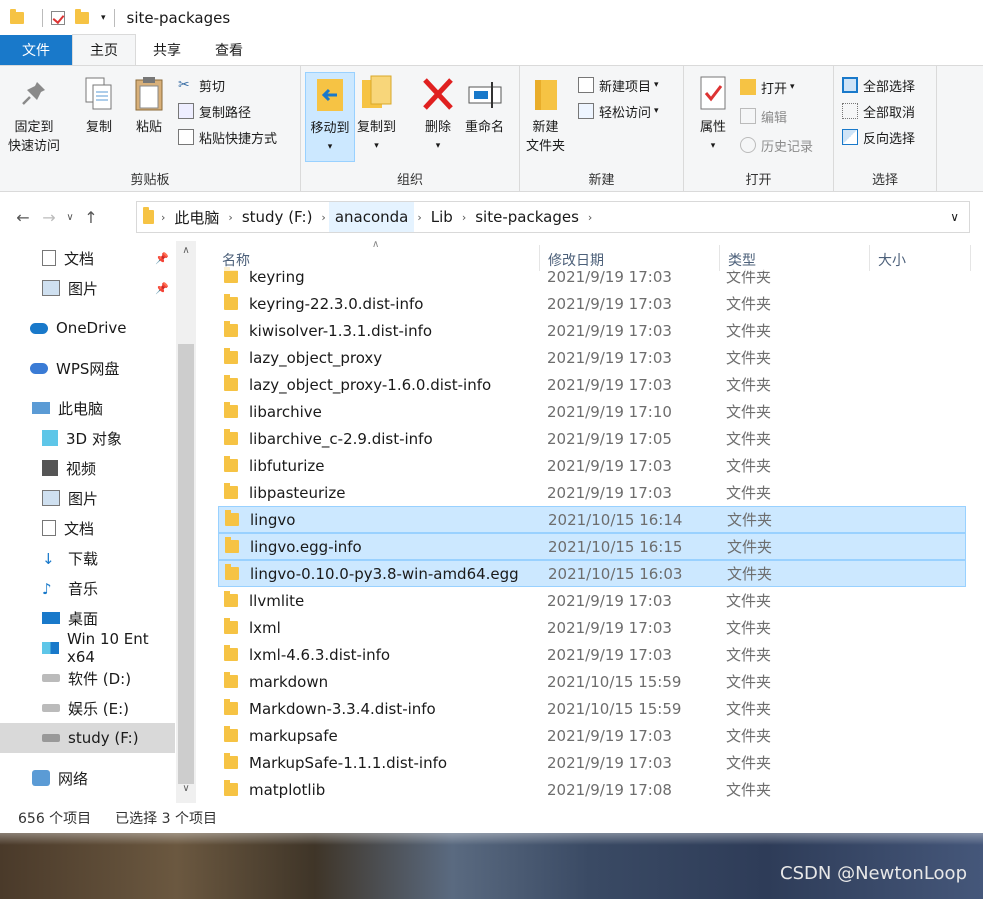 The height and width of the screenshot is (899, 983). Describe the element at coordinates (592, 465) in the screenshot. I see `file-row: libfuturize 2021/9/19 17:03 文件夹` at that location.